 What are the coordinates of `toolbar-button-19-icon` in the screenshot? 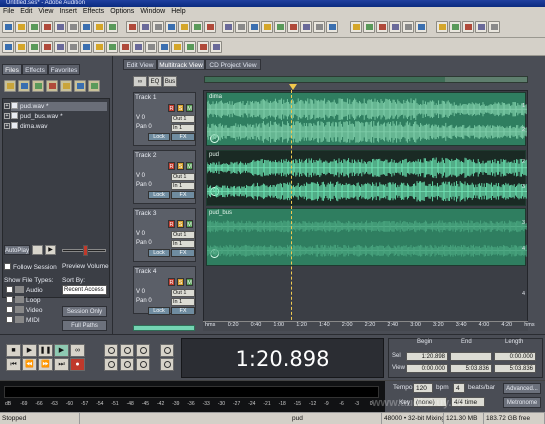 It's located at (254, 27).